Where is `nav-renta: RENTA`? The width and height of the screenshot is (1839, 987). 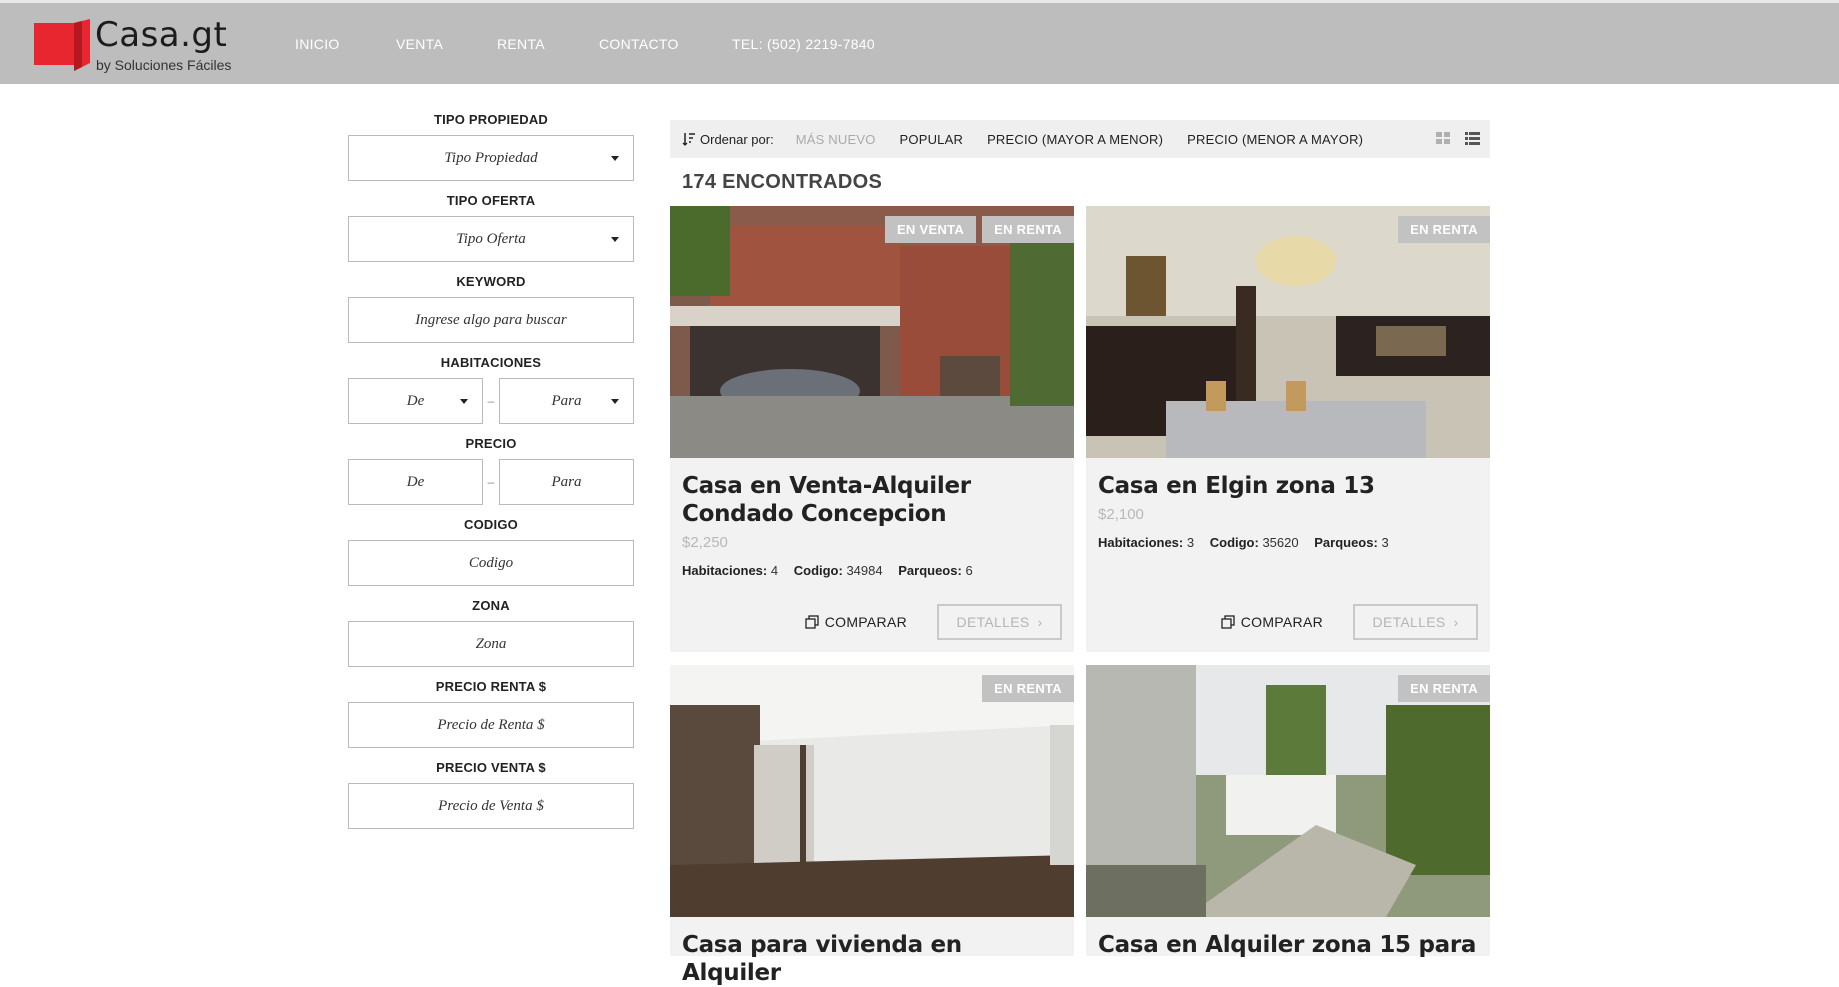 nav-renta: RENTA is located at coordinates (548, 44).